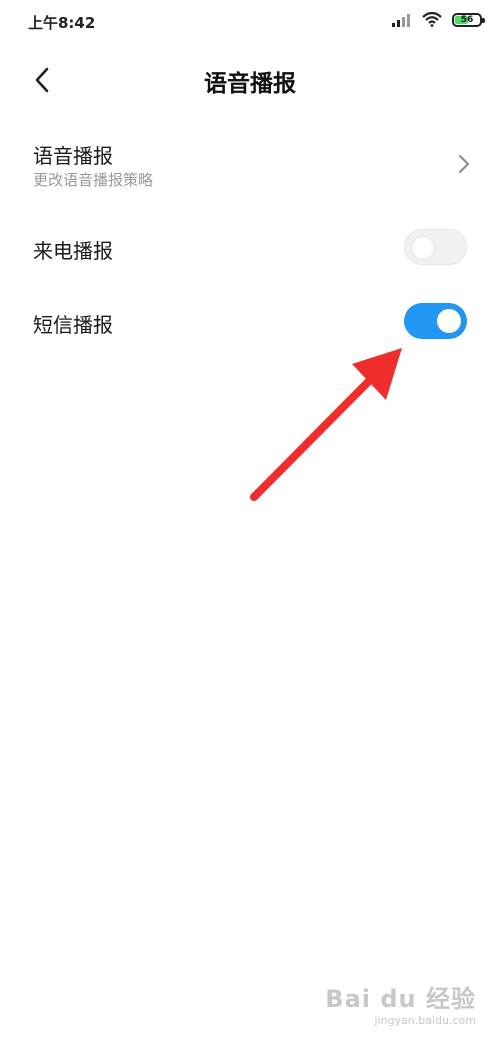  What do you see at coordinates (250, 22) in the screenshot?
I see `status-bar: 上午8:42 56` at bounding box center [250, 22].